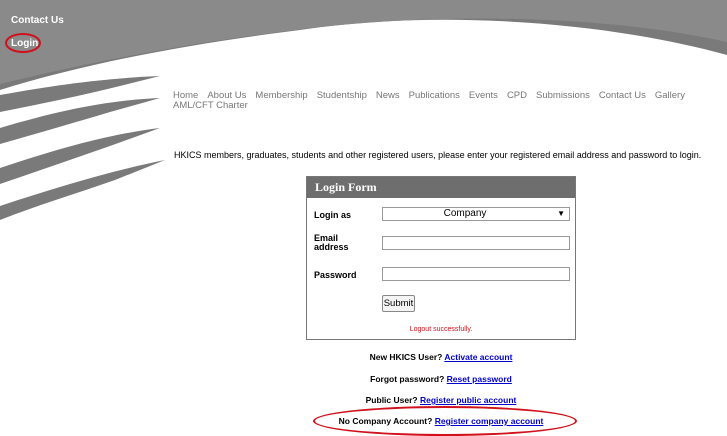 This screenshot has height=436, width=727. I want to click on login-as-select: Company ▼, so click(476, 214).